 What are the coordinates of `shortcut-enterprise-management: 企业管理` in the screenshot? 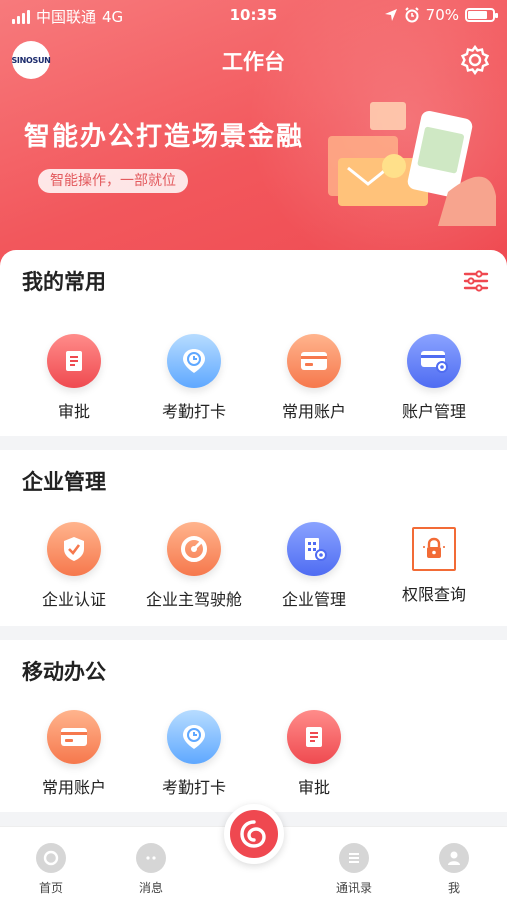 It's located at (314, 566).